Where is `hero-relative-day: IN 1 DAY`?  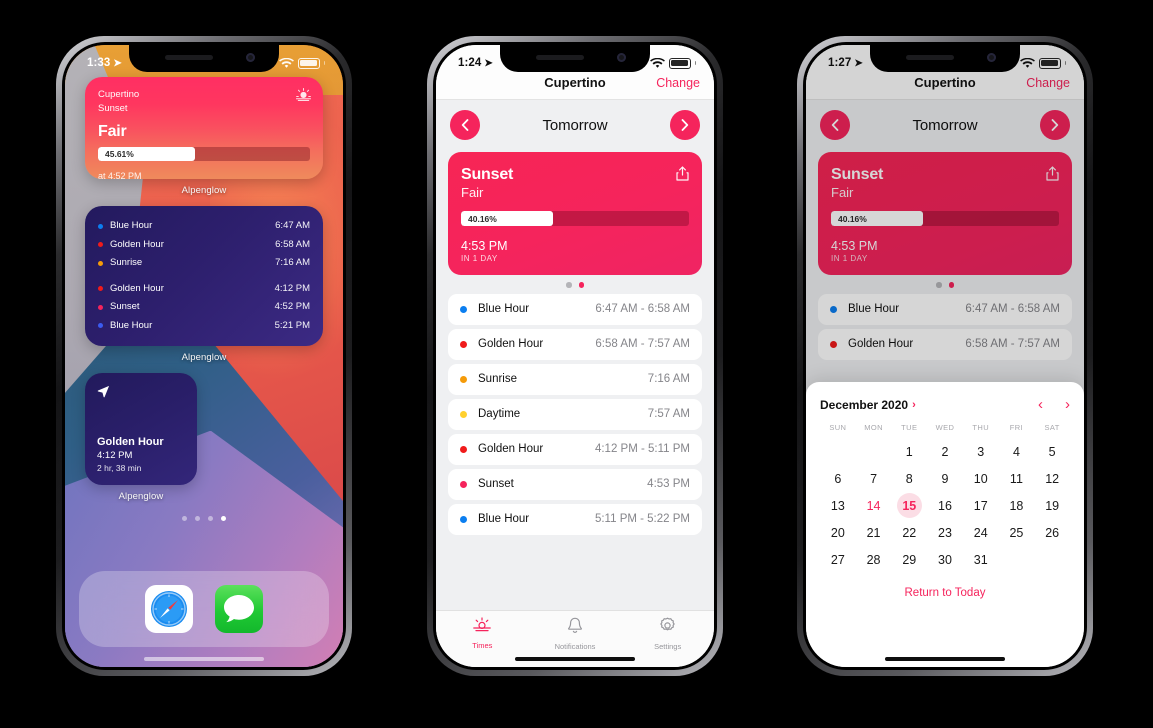 hero-relative-day: IN 1 DAY is located at coordinates (479, 258).